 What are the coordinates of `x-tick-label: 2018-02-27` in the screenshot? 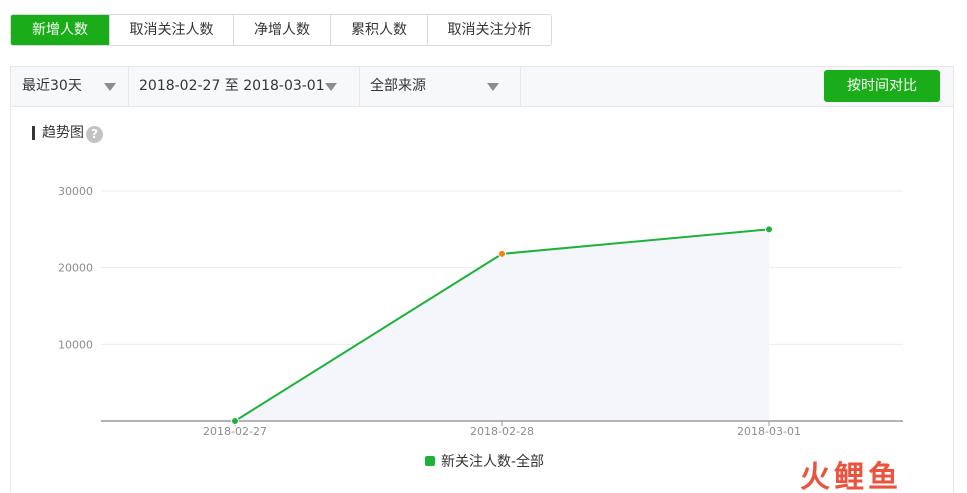 It's located at (235, 431).